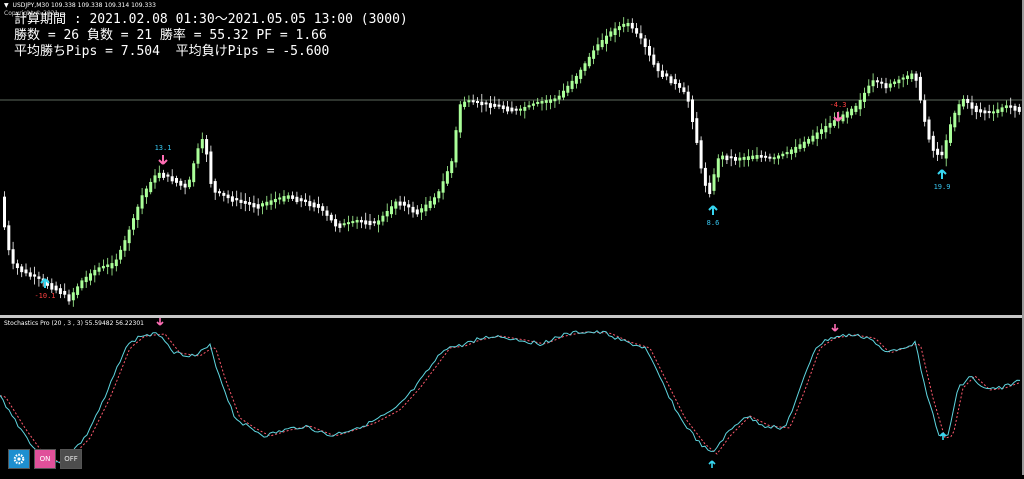 This screenshot has height=479, width=1024. Describe the element at coordinates (172, 51) in the screenshot. I see `stats-average-pips: 平均勝ちPips = 7.504 平均負けPips = -5.600` at that location.